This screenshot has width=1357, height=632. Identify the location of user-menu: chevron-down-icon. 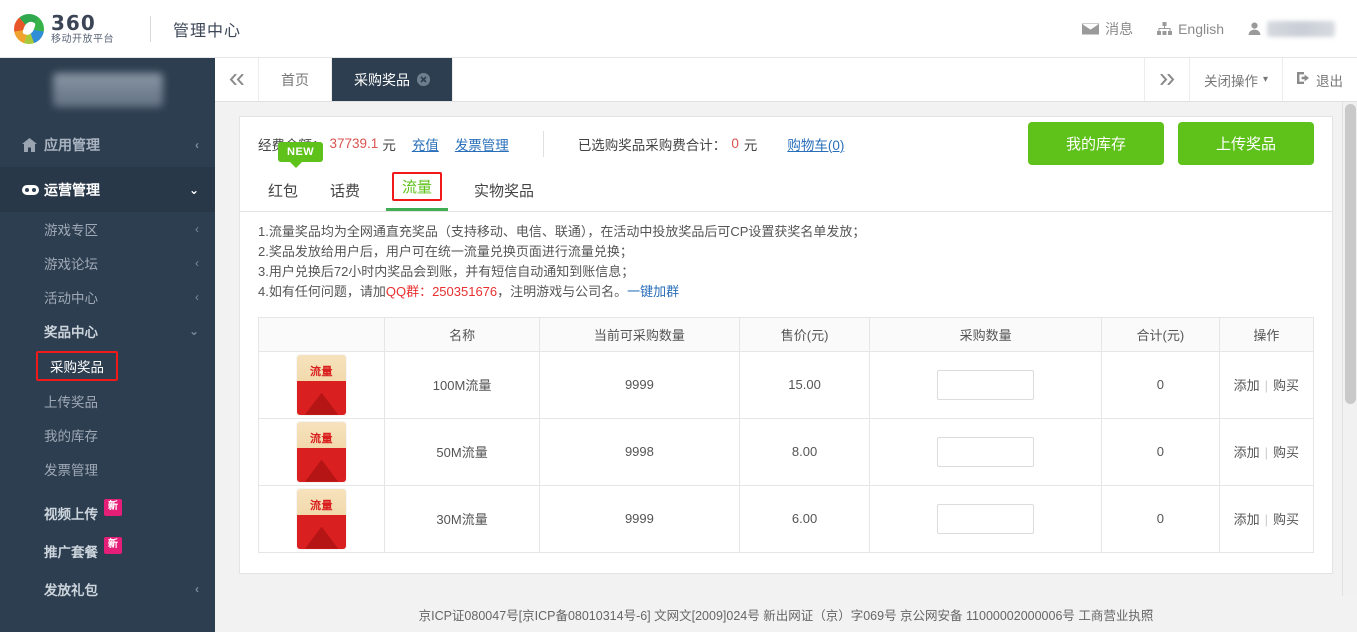
(1294, 28).